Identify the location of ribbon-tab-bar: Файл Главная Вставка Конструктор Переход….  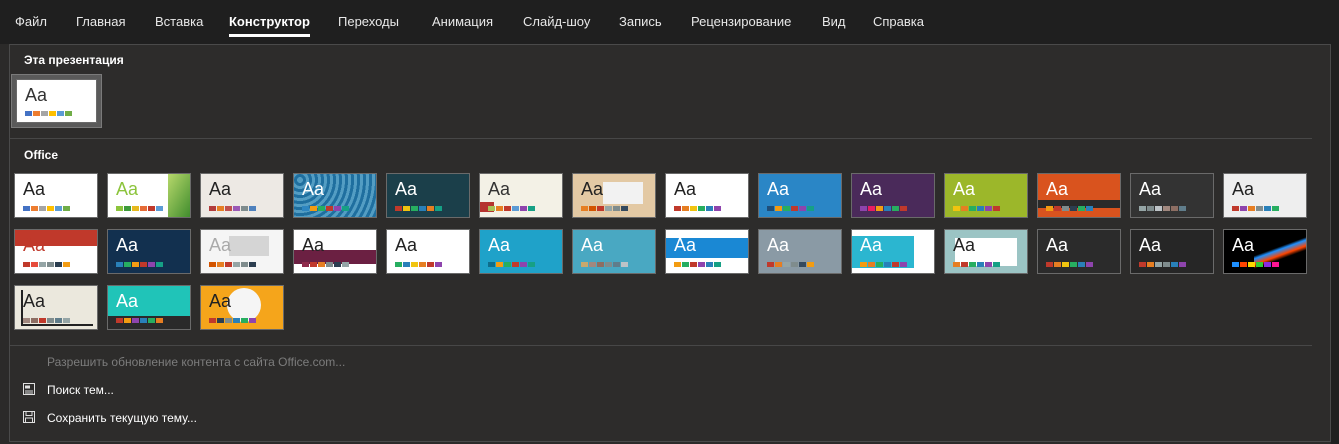
(669, 22).